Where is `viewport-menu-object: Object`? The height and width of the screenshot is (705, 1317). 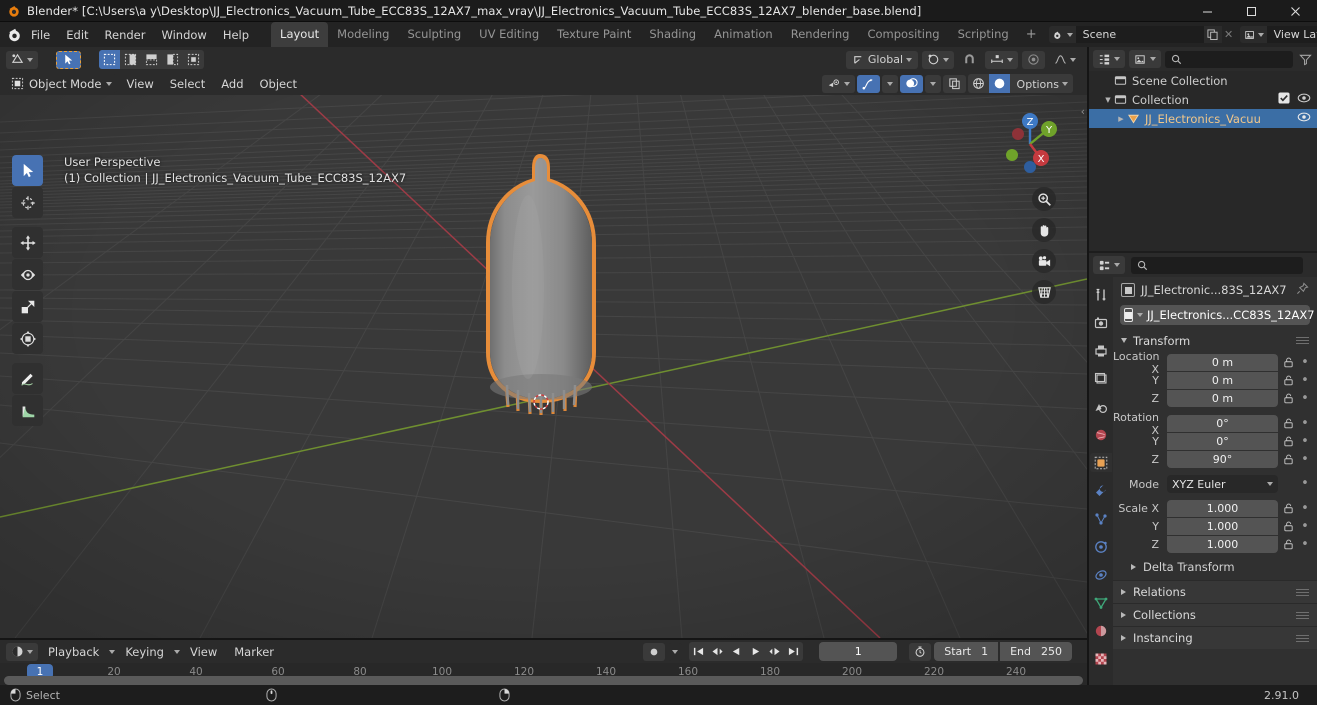 viewport-menu-object: Object is located at coordinates (278, 84).